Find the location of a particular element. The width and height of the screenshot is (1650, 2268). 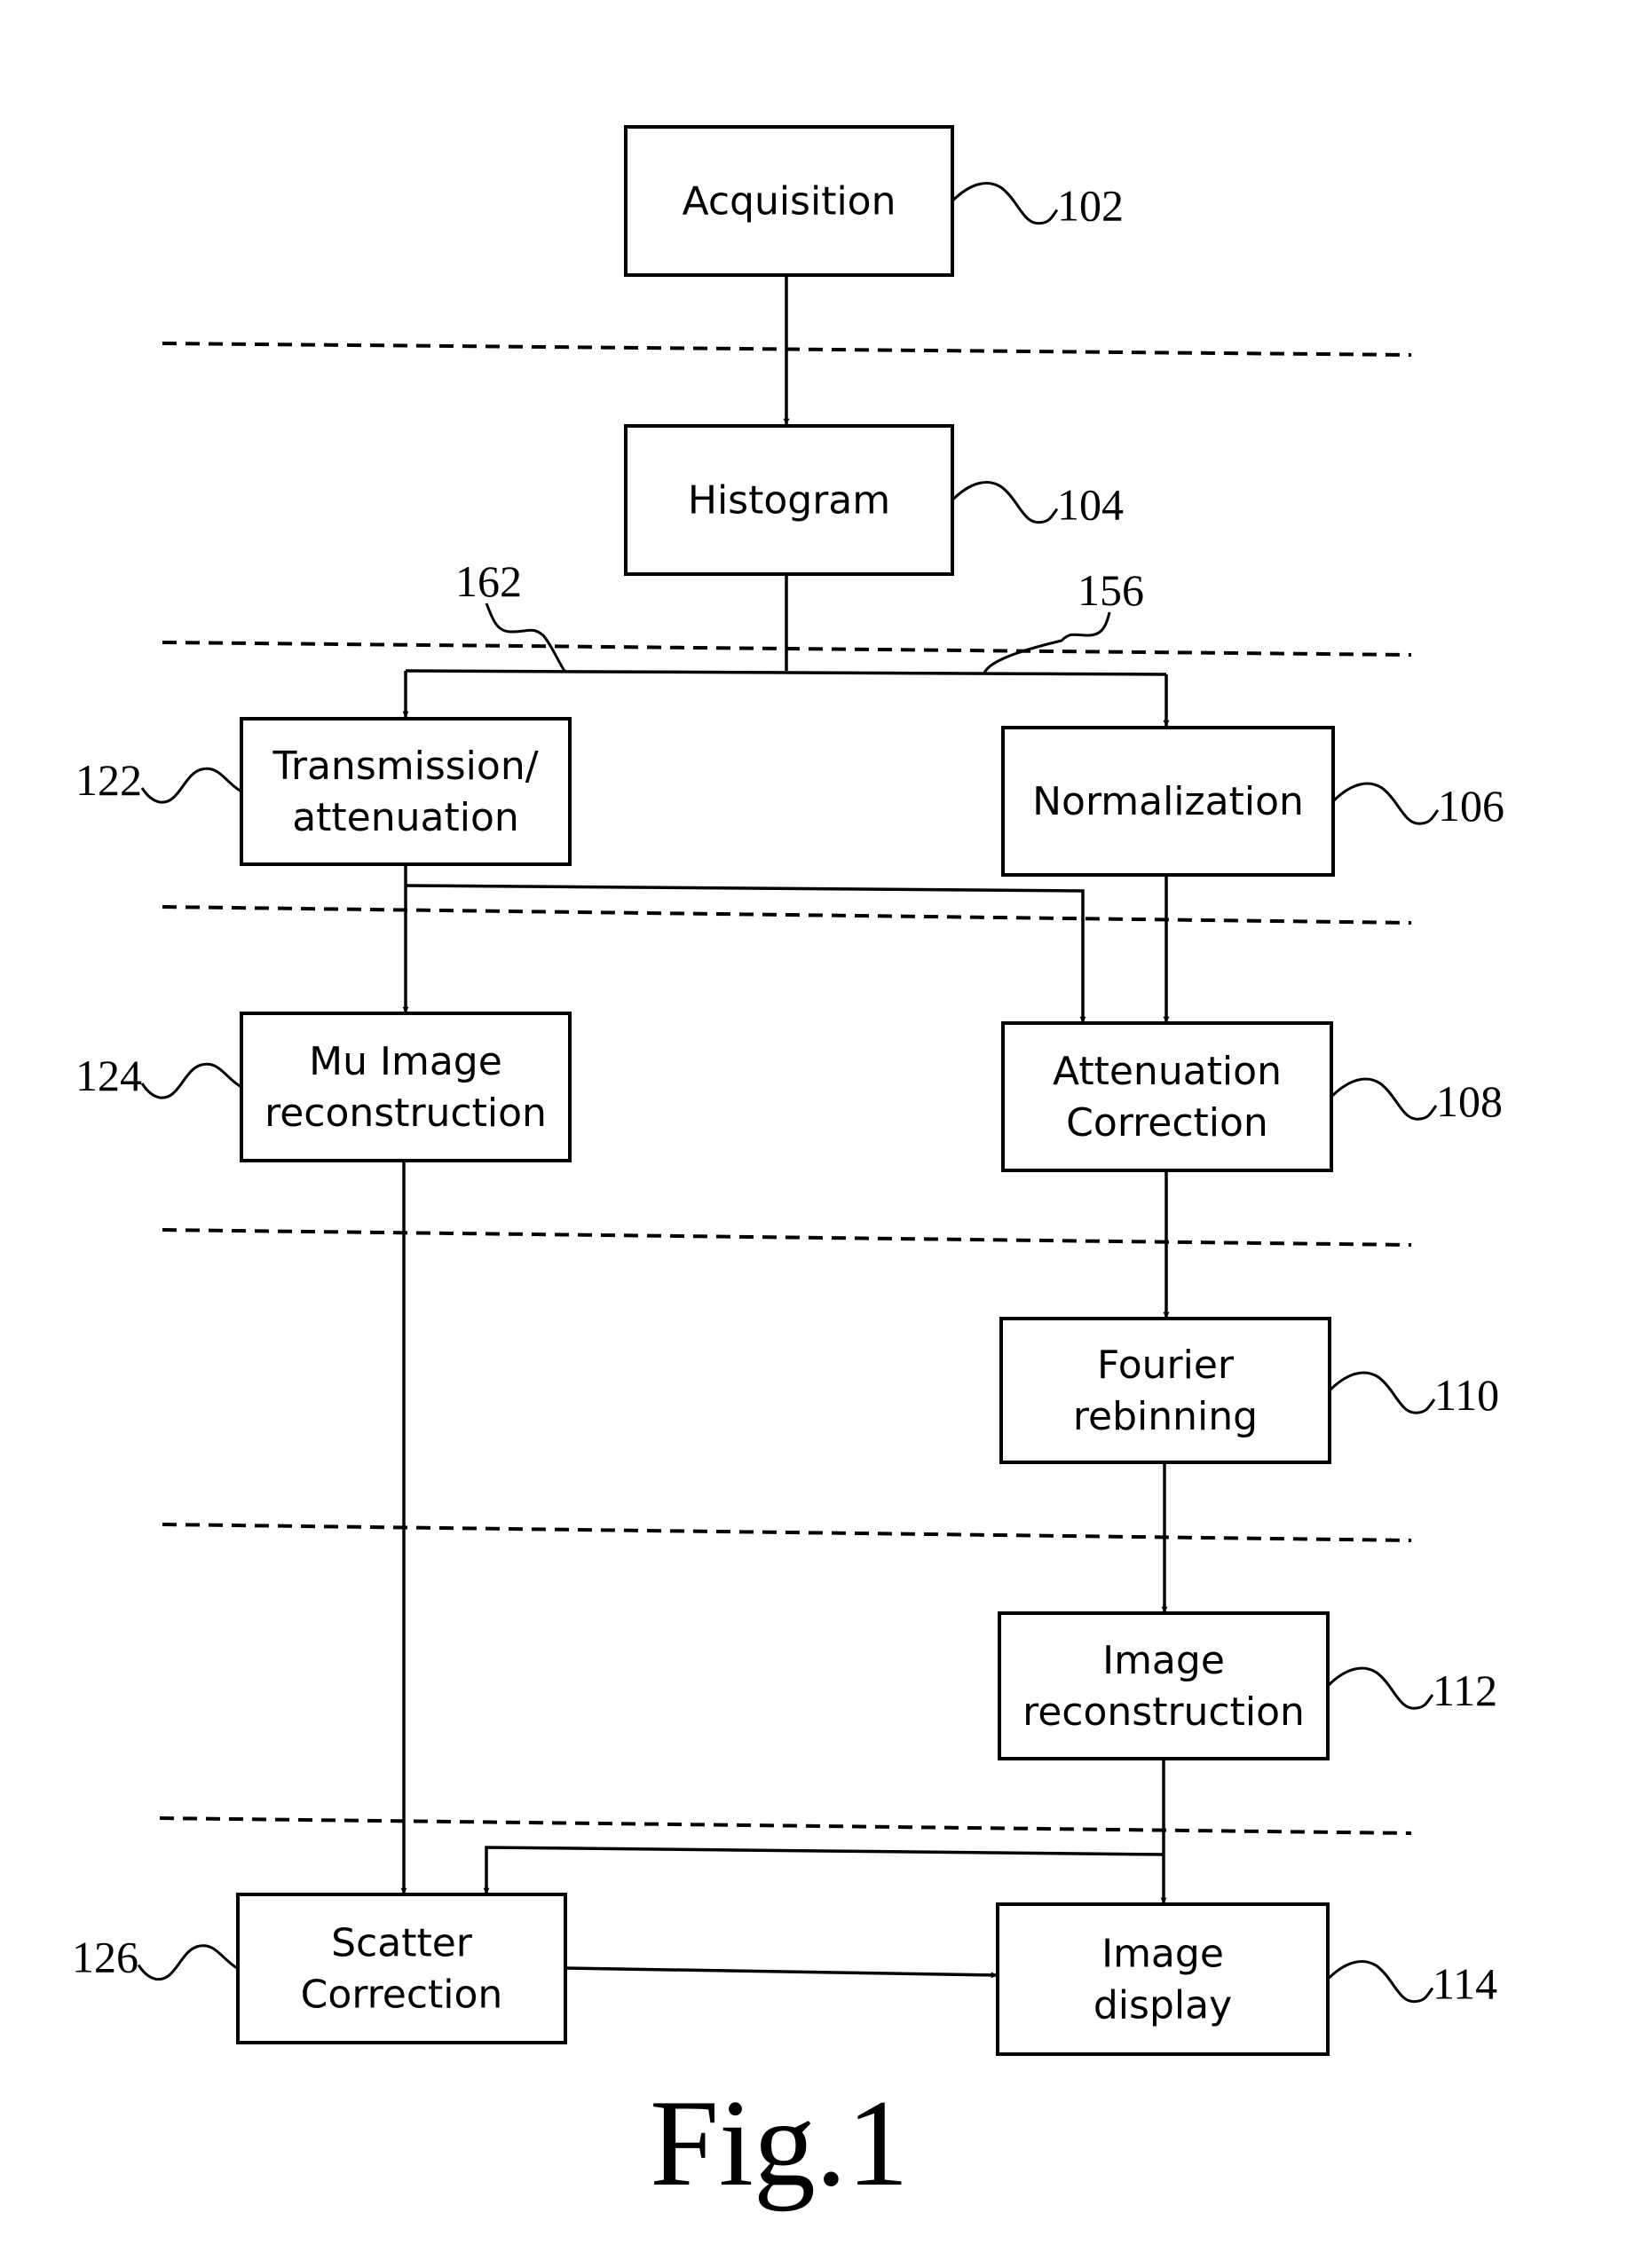

block-scatter: Scatter Correction is located at coordinates (401, 1968).